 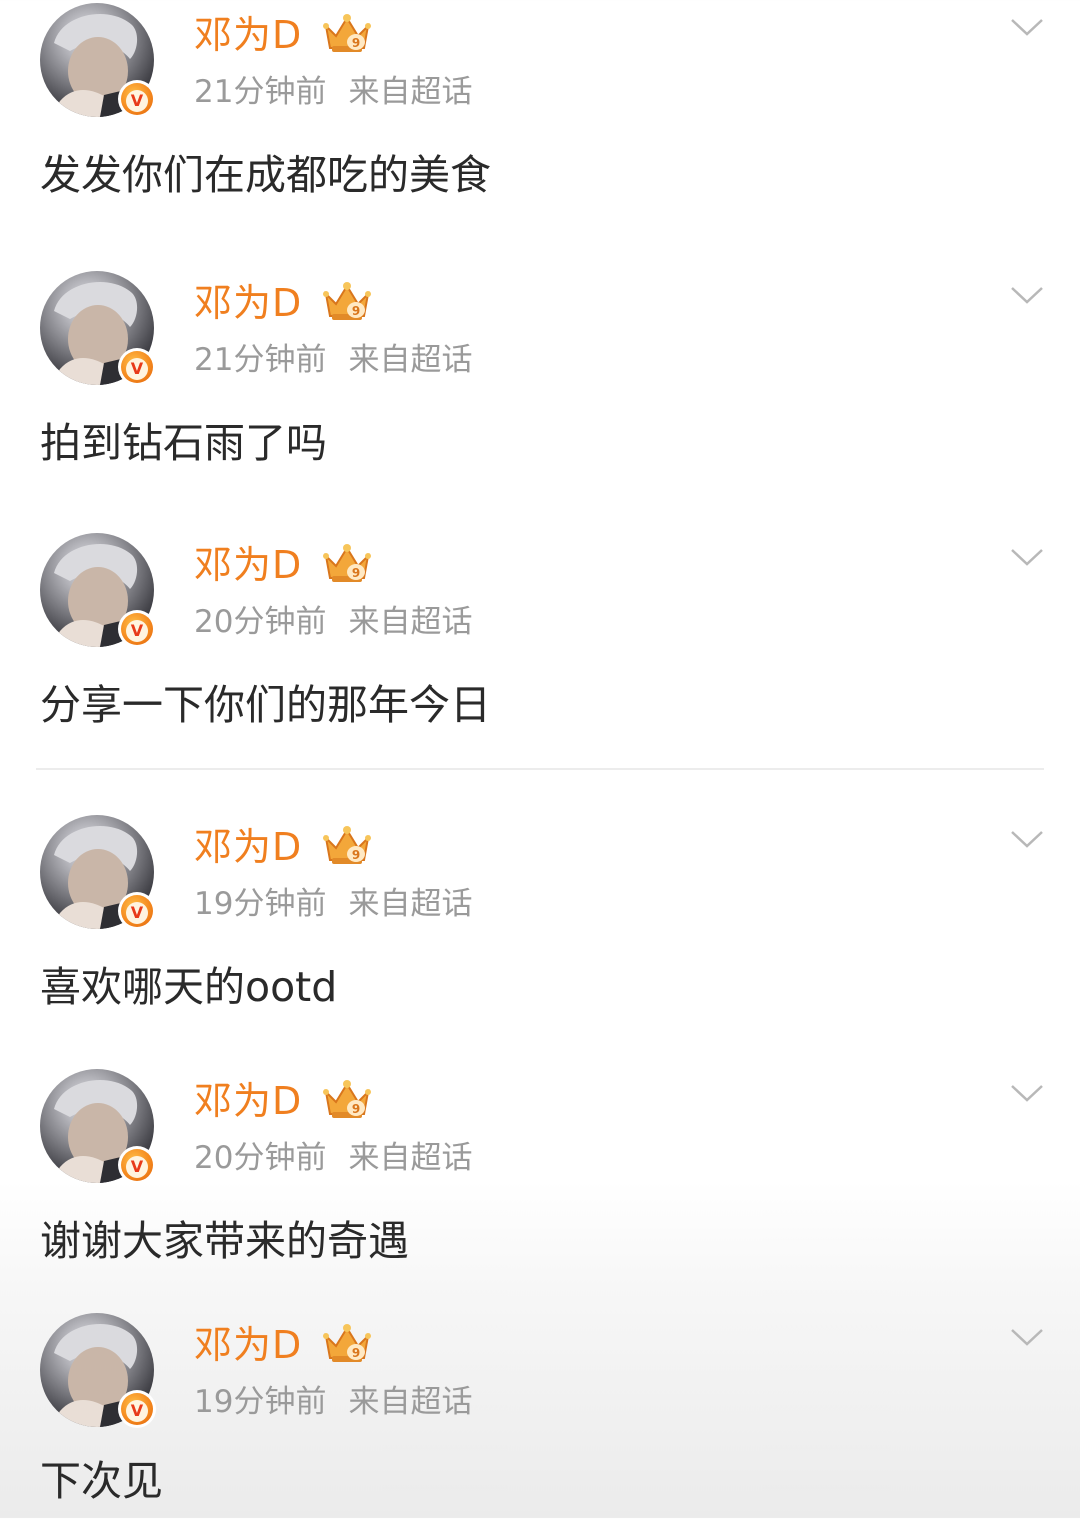 What do you see at coordinates (540, 1425) in the screenshot?
I see `post-item: V 邓为D 9 19分钟前 来自超话 下次见` at bounding box center [540, 1425].